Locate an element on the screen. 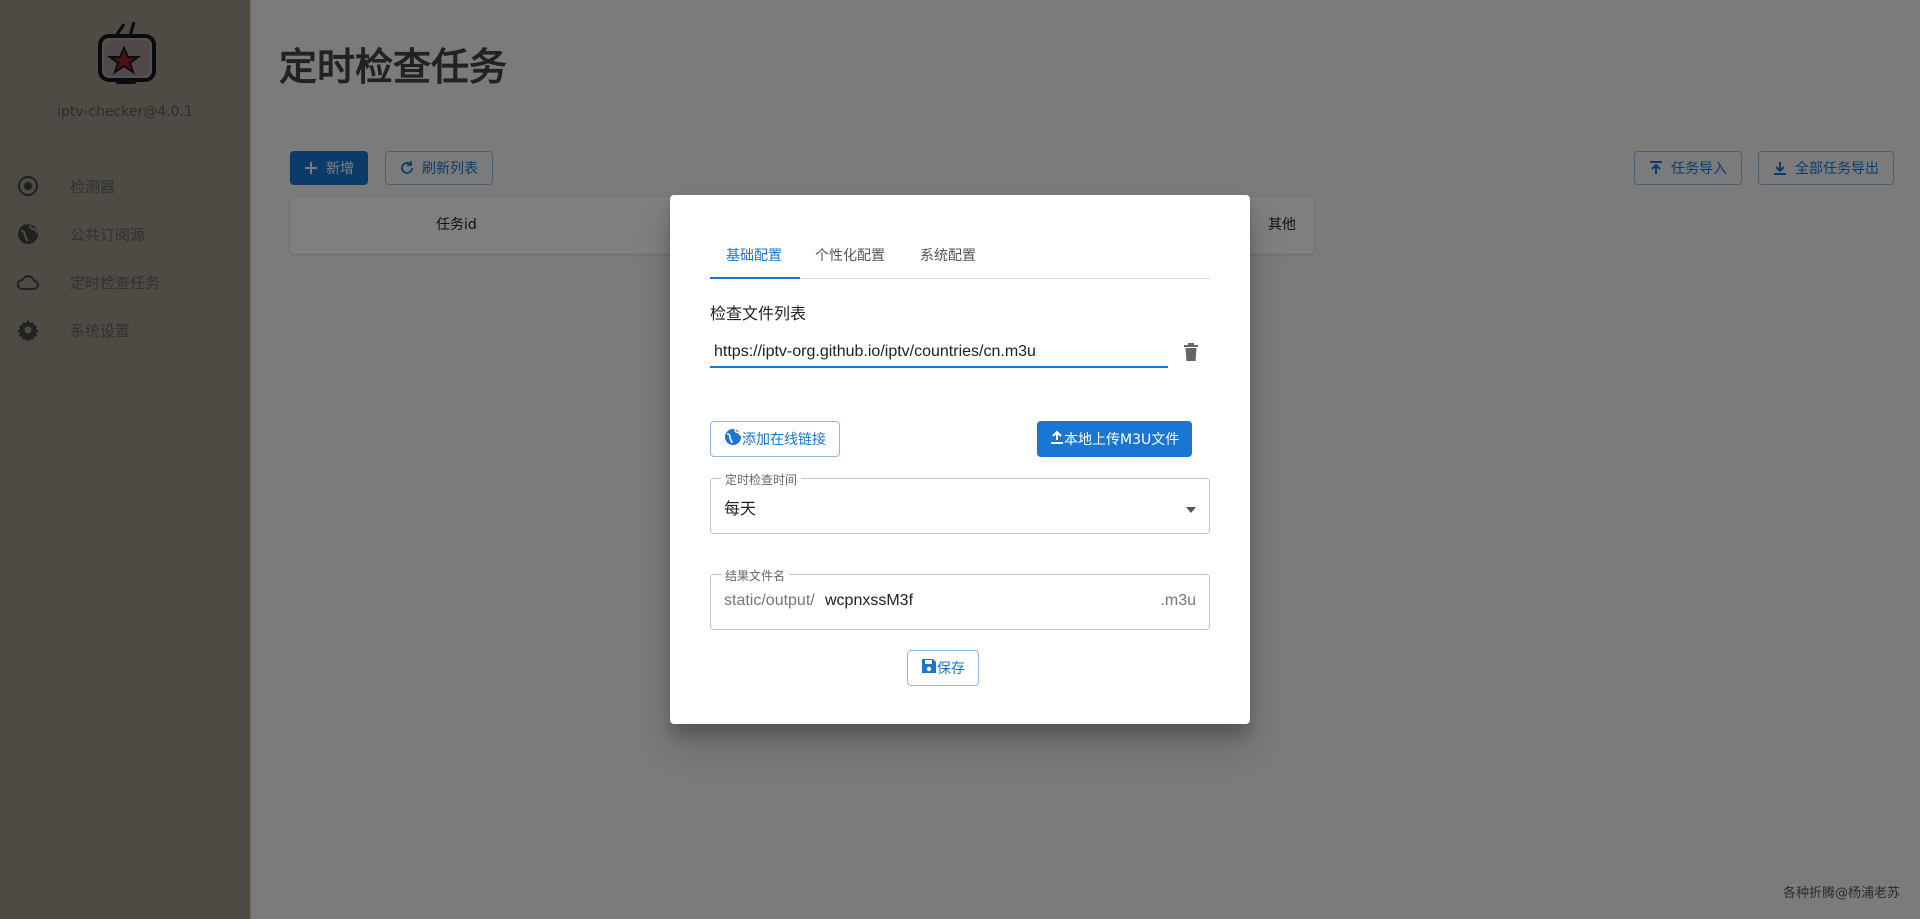 The width and height of the screenshot is (1920, 919). delete-url-button is located at coordinates (1191, 354).